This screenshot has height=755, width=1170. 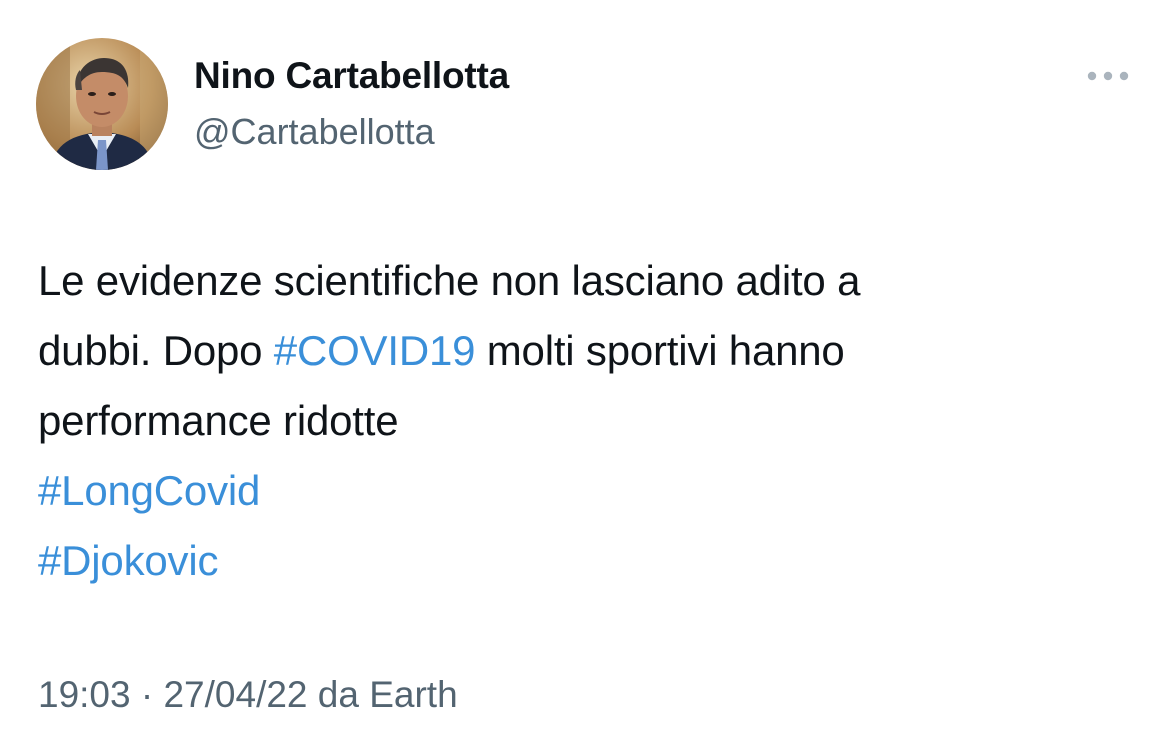 I want to click on tweet-time: 19:03, so click(x=84, y=694).